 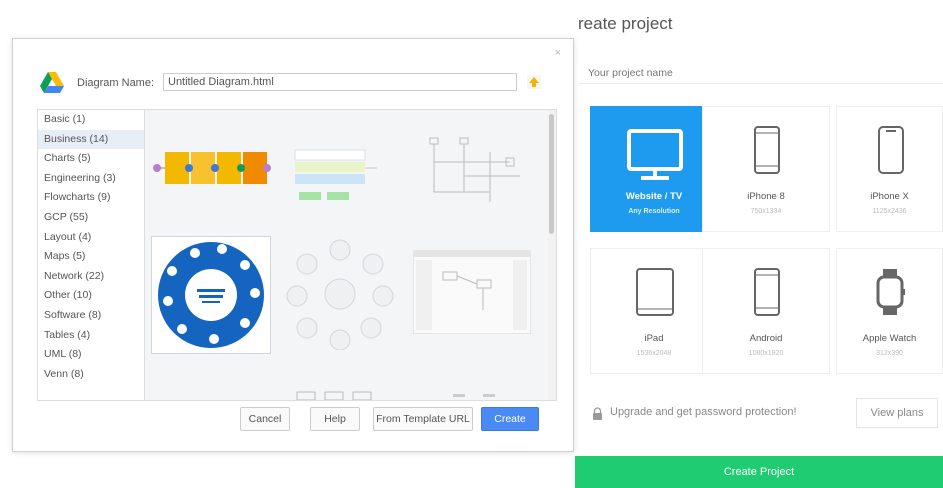 What do you see at coordinates (534, 82) in the screenshot?
I see `upload-icon` at bounding box center [534, 82].